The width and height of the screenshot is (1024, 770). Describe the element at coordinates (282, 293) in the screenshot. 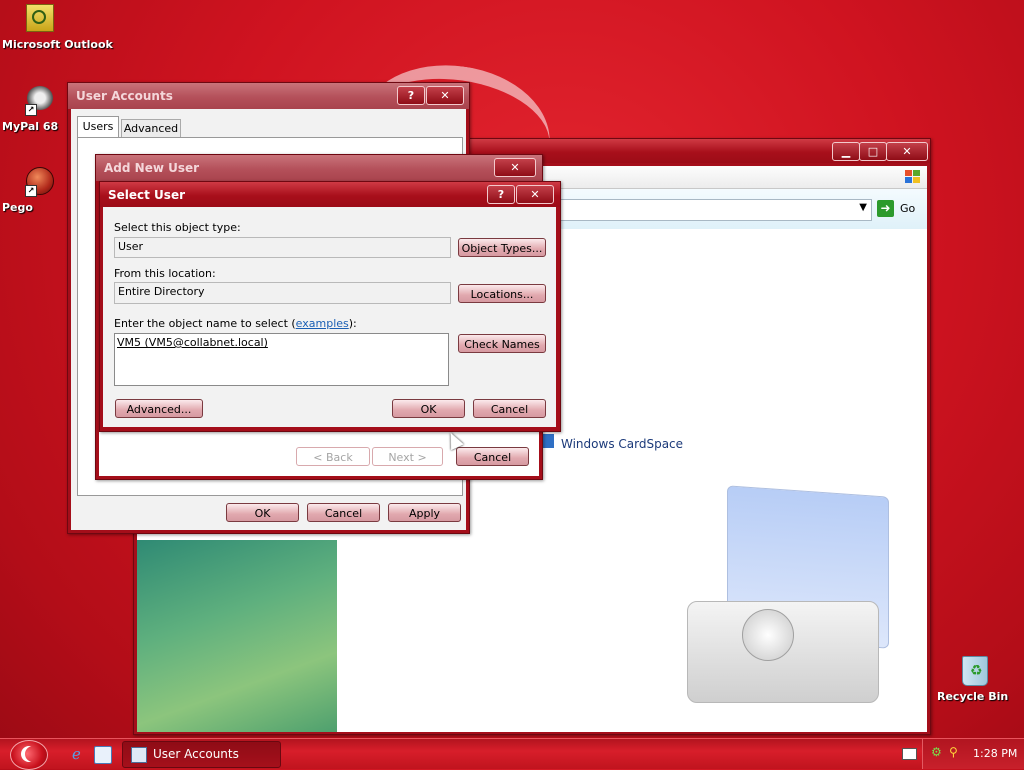

I see `location-field: Entire Directory` at that location.